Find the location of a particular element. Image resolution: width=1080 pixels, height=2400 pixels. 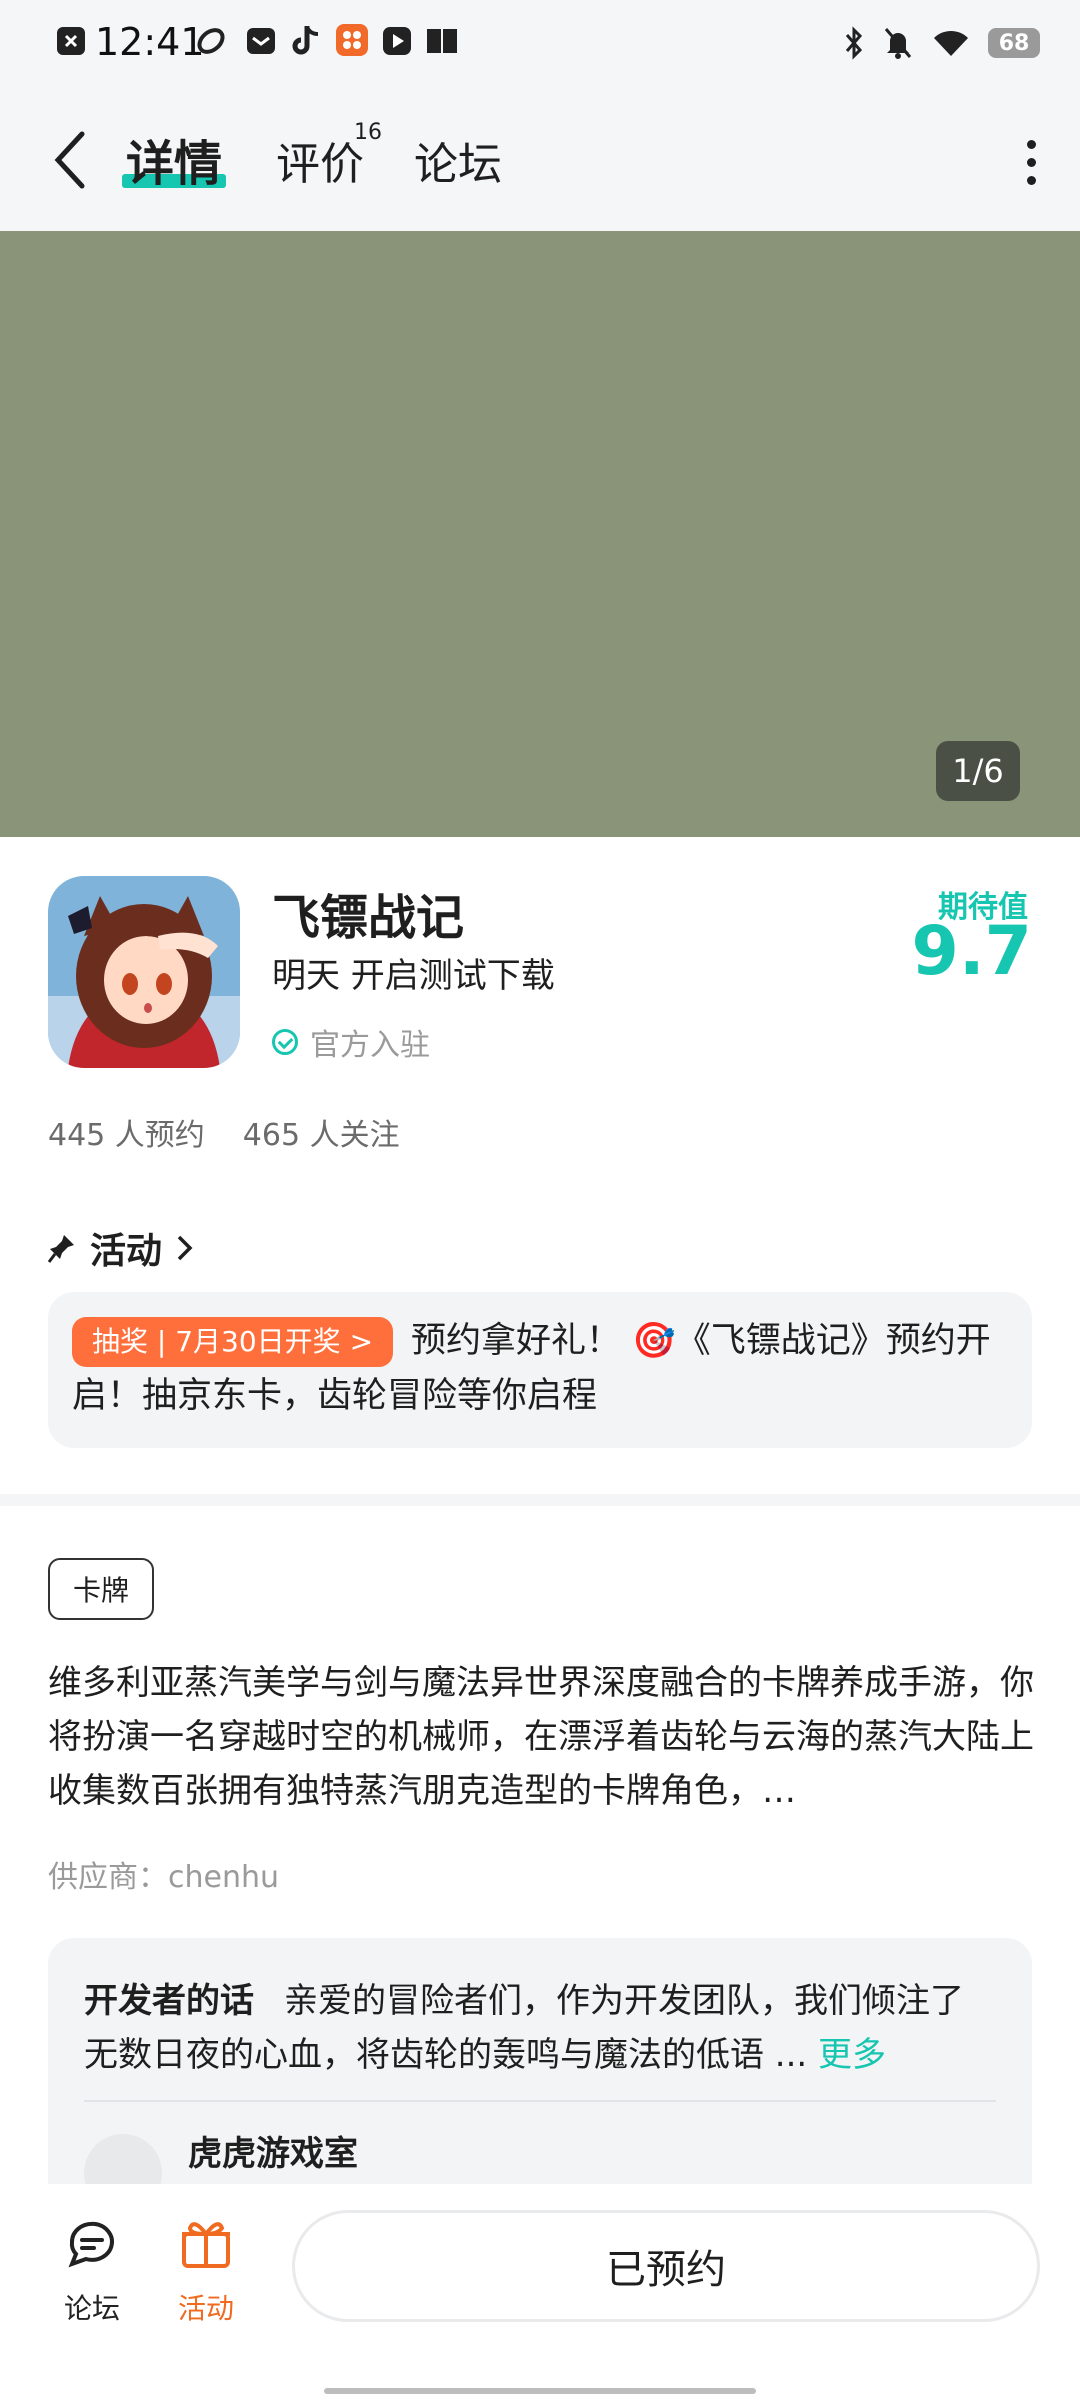

app-icon is located at coordinates (144, 972).